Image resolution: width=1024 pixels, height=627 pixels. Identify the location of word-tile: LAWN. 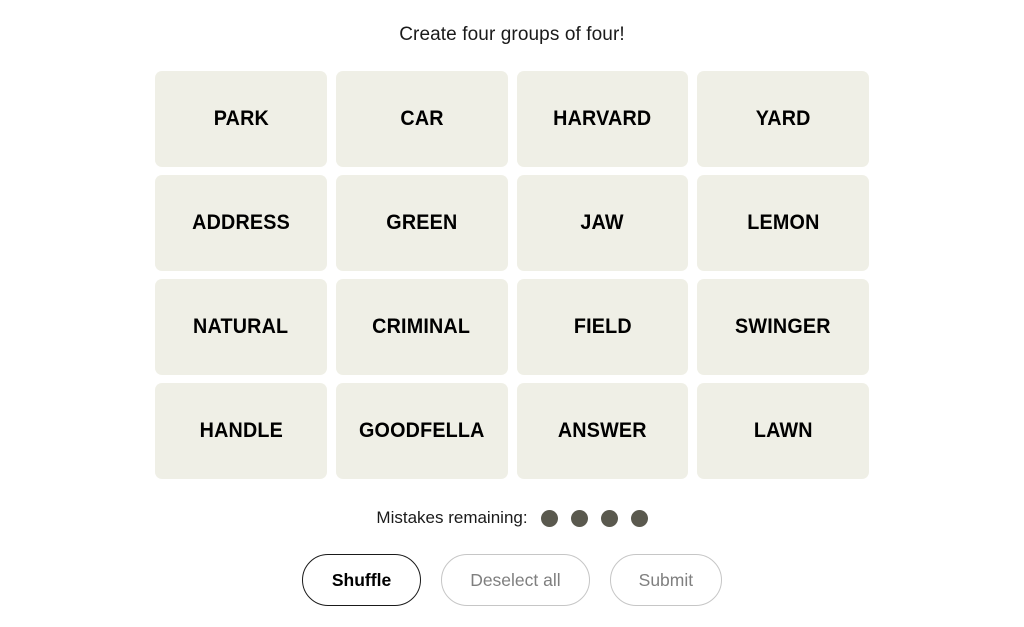
(783, 431).